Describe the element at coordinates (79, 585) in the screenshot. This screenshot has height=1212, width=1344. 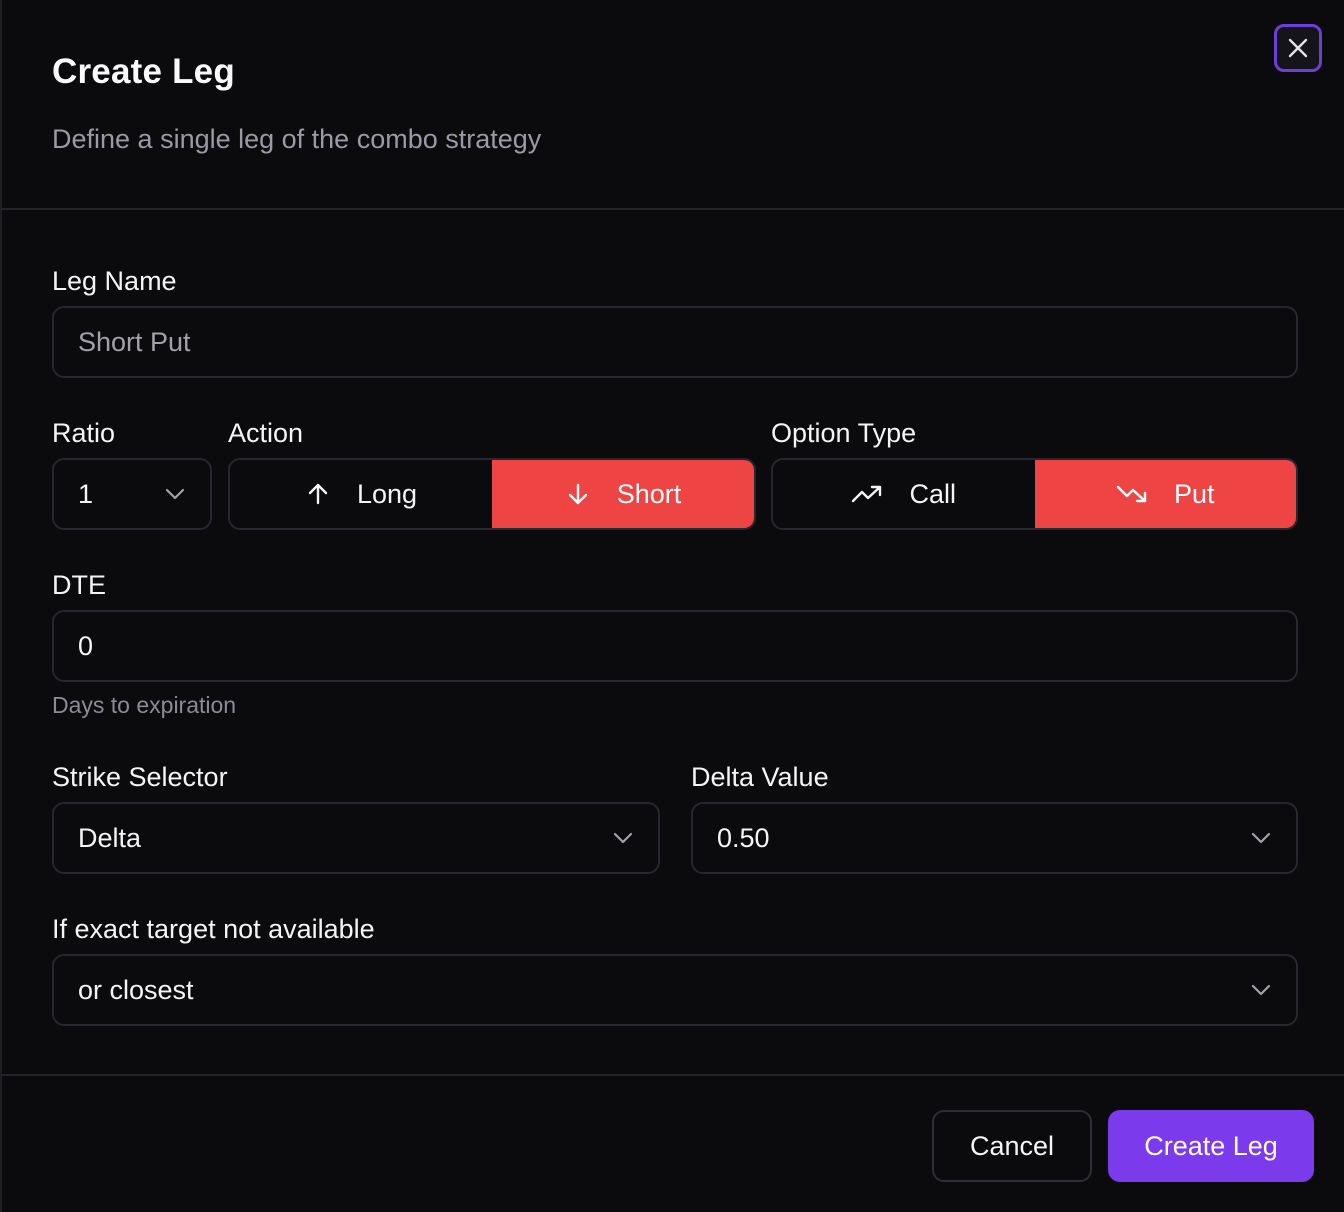
I see `dte-label: DTE` at that location.